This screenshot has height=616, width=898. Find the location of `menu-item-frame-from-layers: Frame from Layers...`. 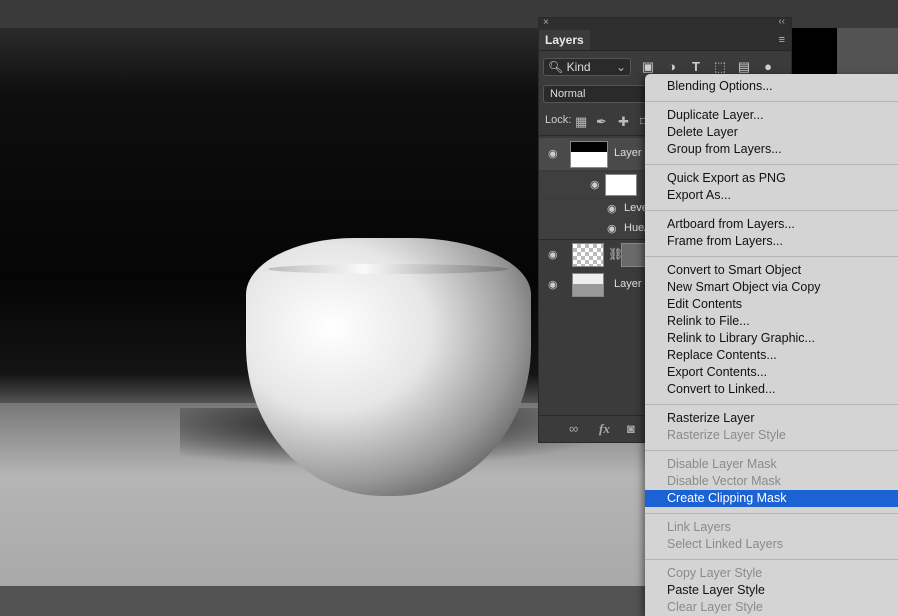

menu-item-frame-from-layers: Frame from Layers... is located at coordinates (771, 241).